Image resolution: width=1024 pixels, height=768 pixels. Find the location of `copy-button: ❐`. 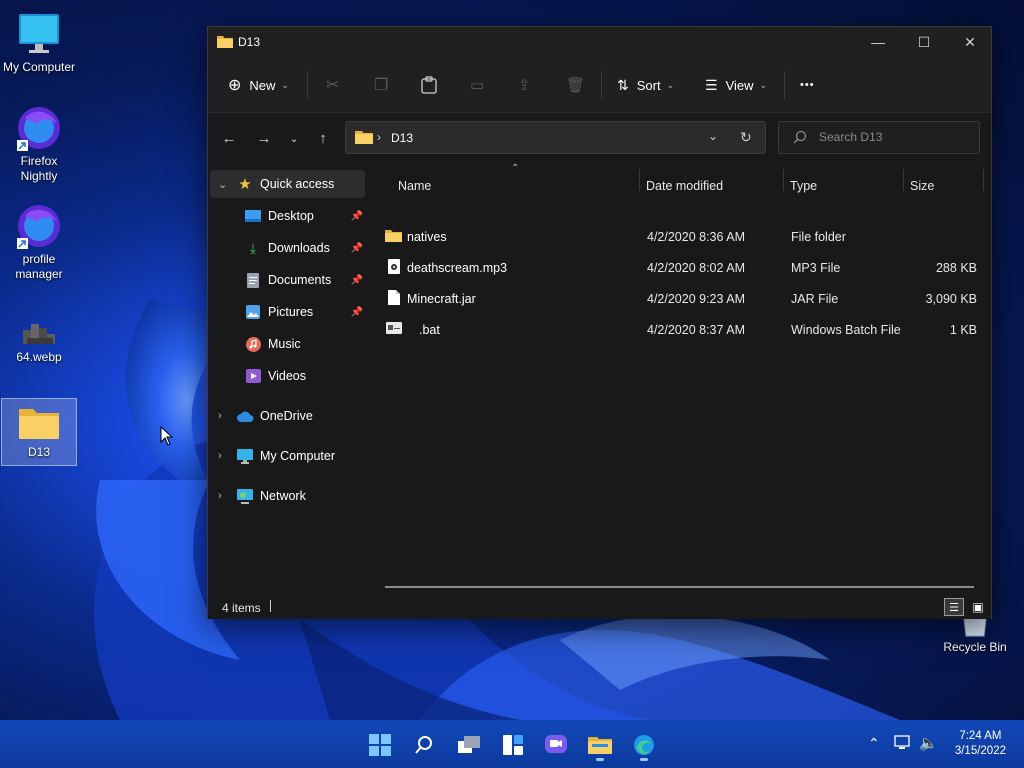

copy-button: ❐ is located at coordinates (381, 85).